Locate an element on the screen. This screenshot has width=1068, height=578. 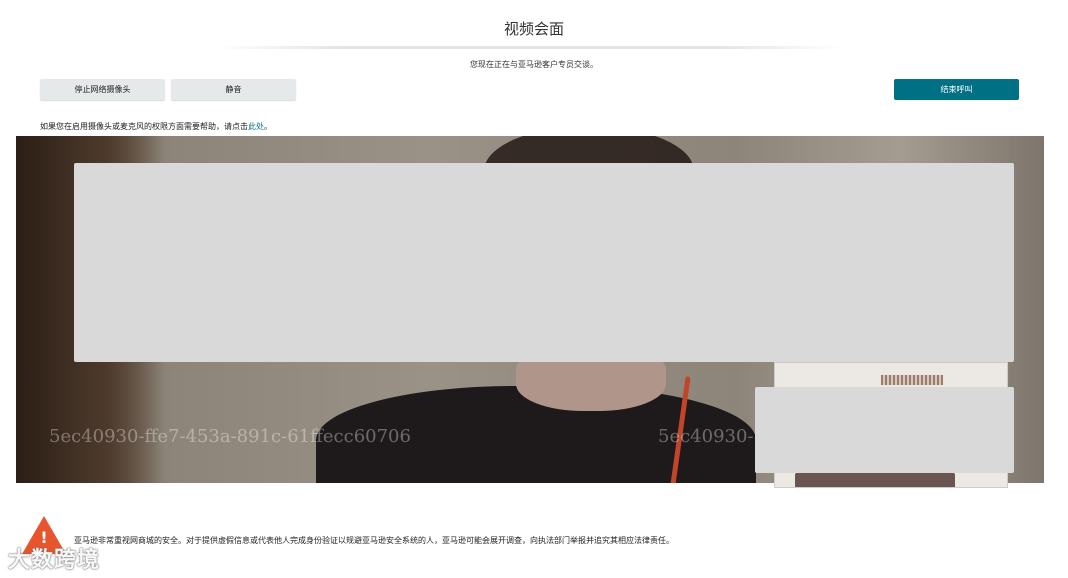
help-suffix: 。 is located at coordinates (268, 126).